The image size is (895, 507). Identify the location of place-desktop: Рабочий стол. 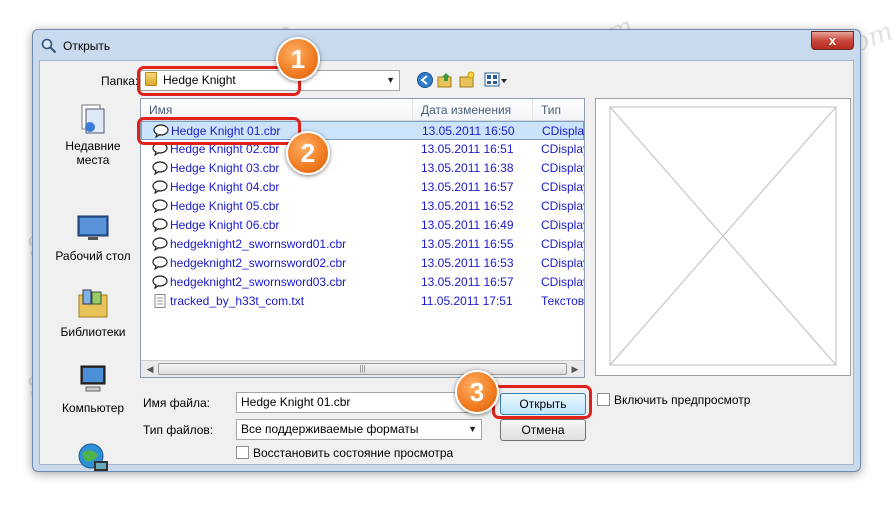
(93, 237).